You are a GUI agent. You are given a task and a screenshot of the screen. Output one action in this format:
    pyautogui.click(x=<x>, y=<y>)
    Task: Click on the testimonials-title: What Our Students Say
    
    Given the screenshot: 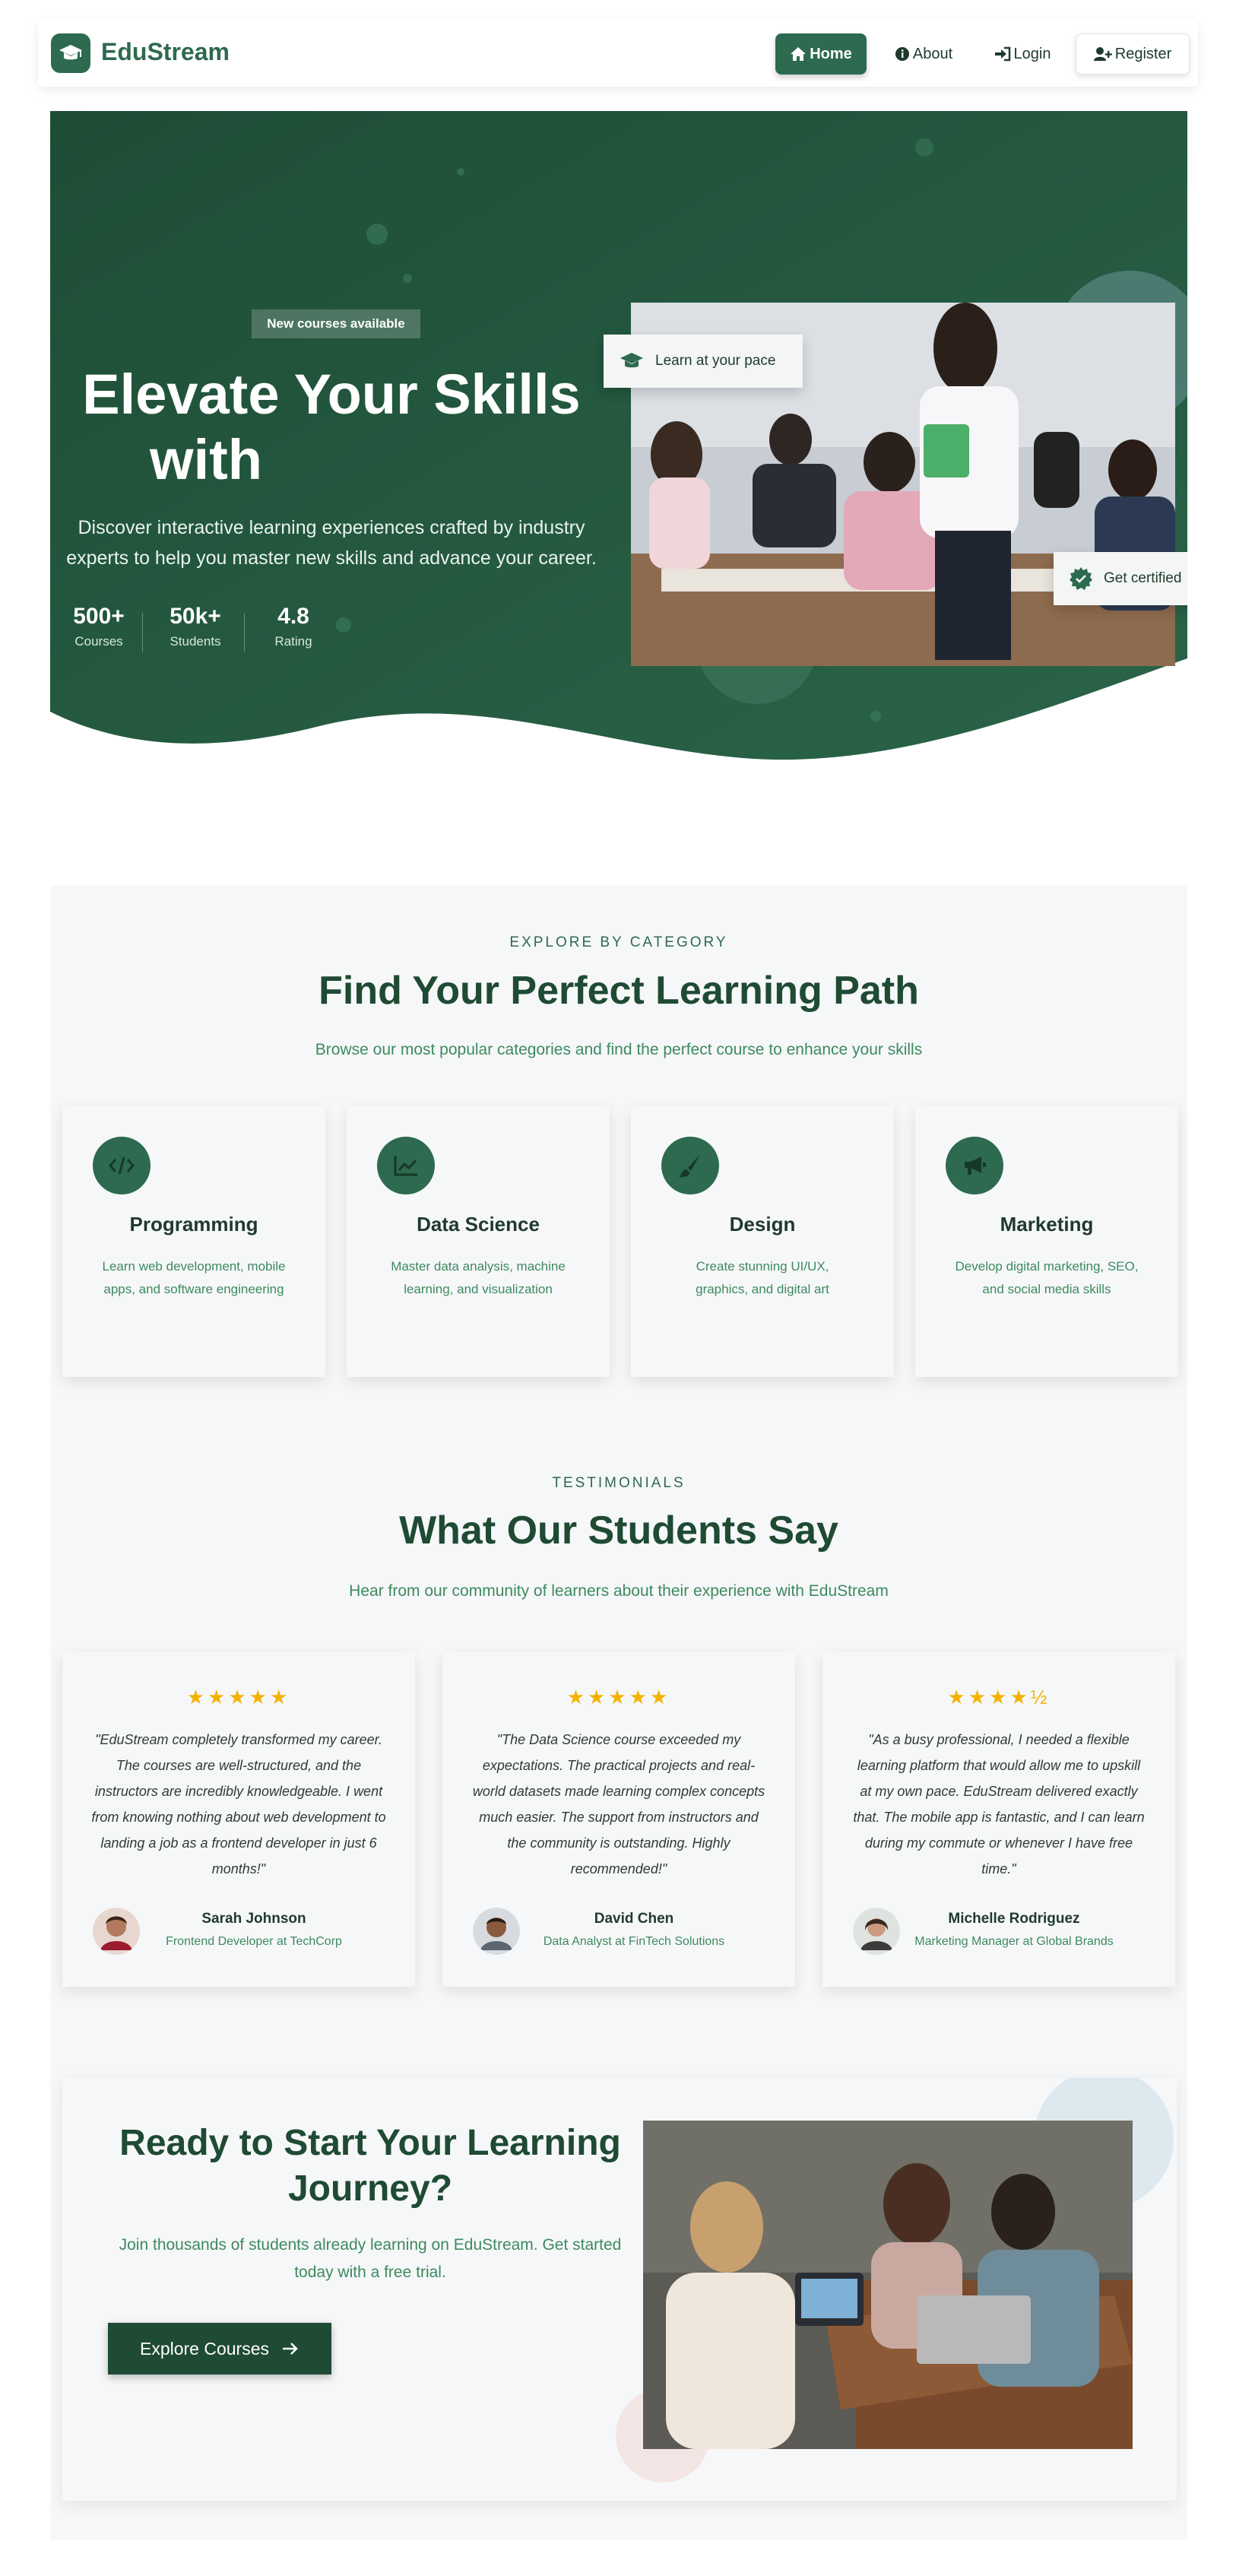 What is the action you would take?
    pyautogui.click(x=618, y=1531)
    